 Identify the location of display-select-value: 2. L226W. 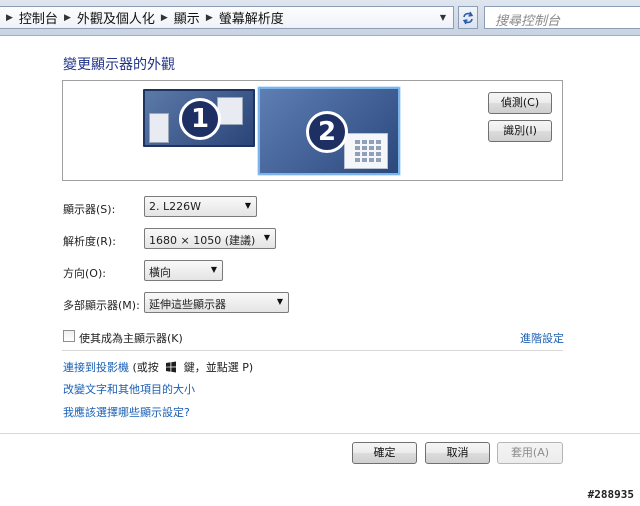
(175, 206).